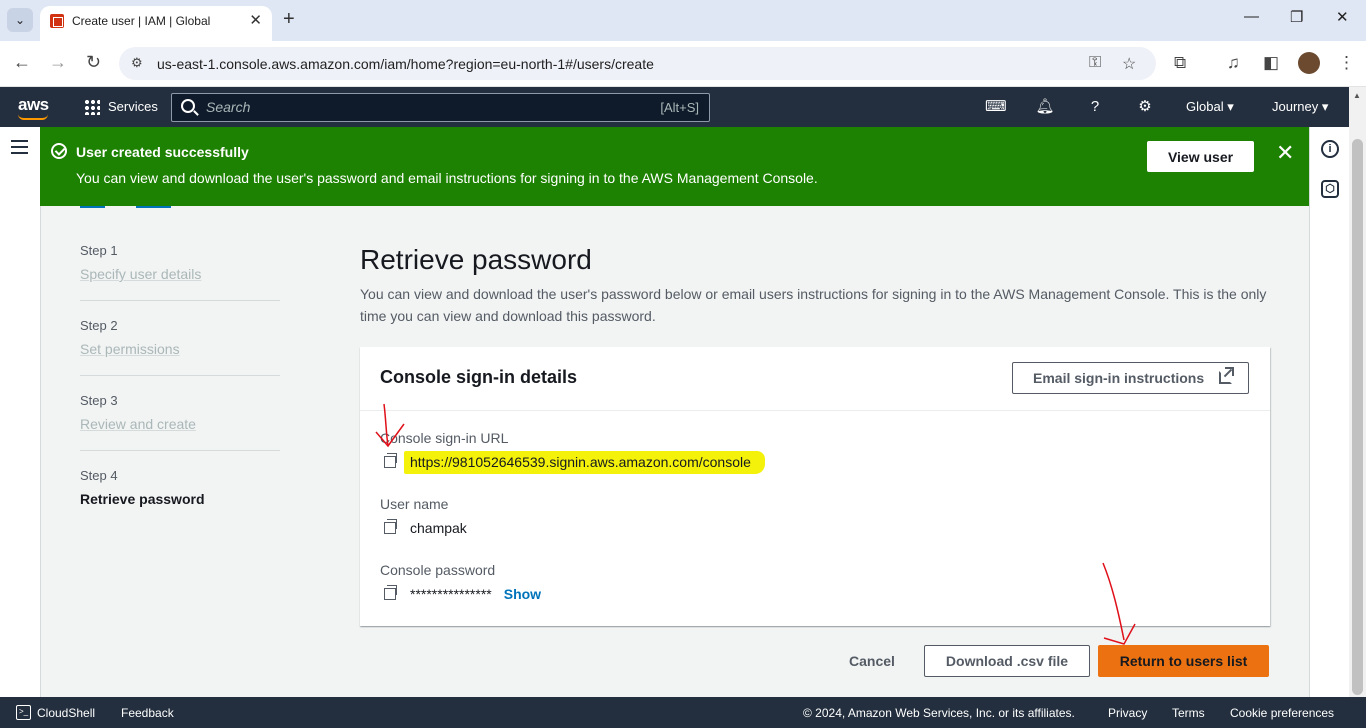 This screenshot has height=728, width=1366. I want to click on browser-tab-bar: ⌄ Create user | IAM | Global ✕ + — ❐ ✕, so click(683, 20).